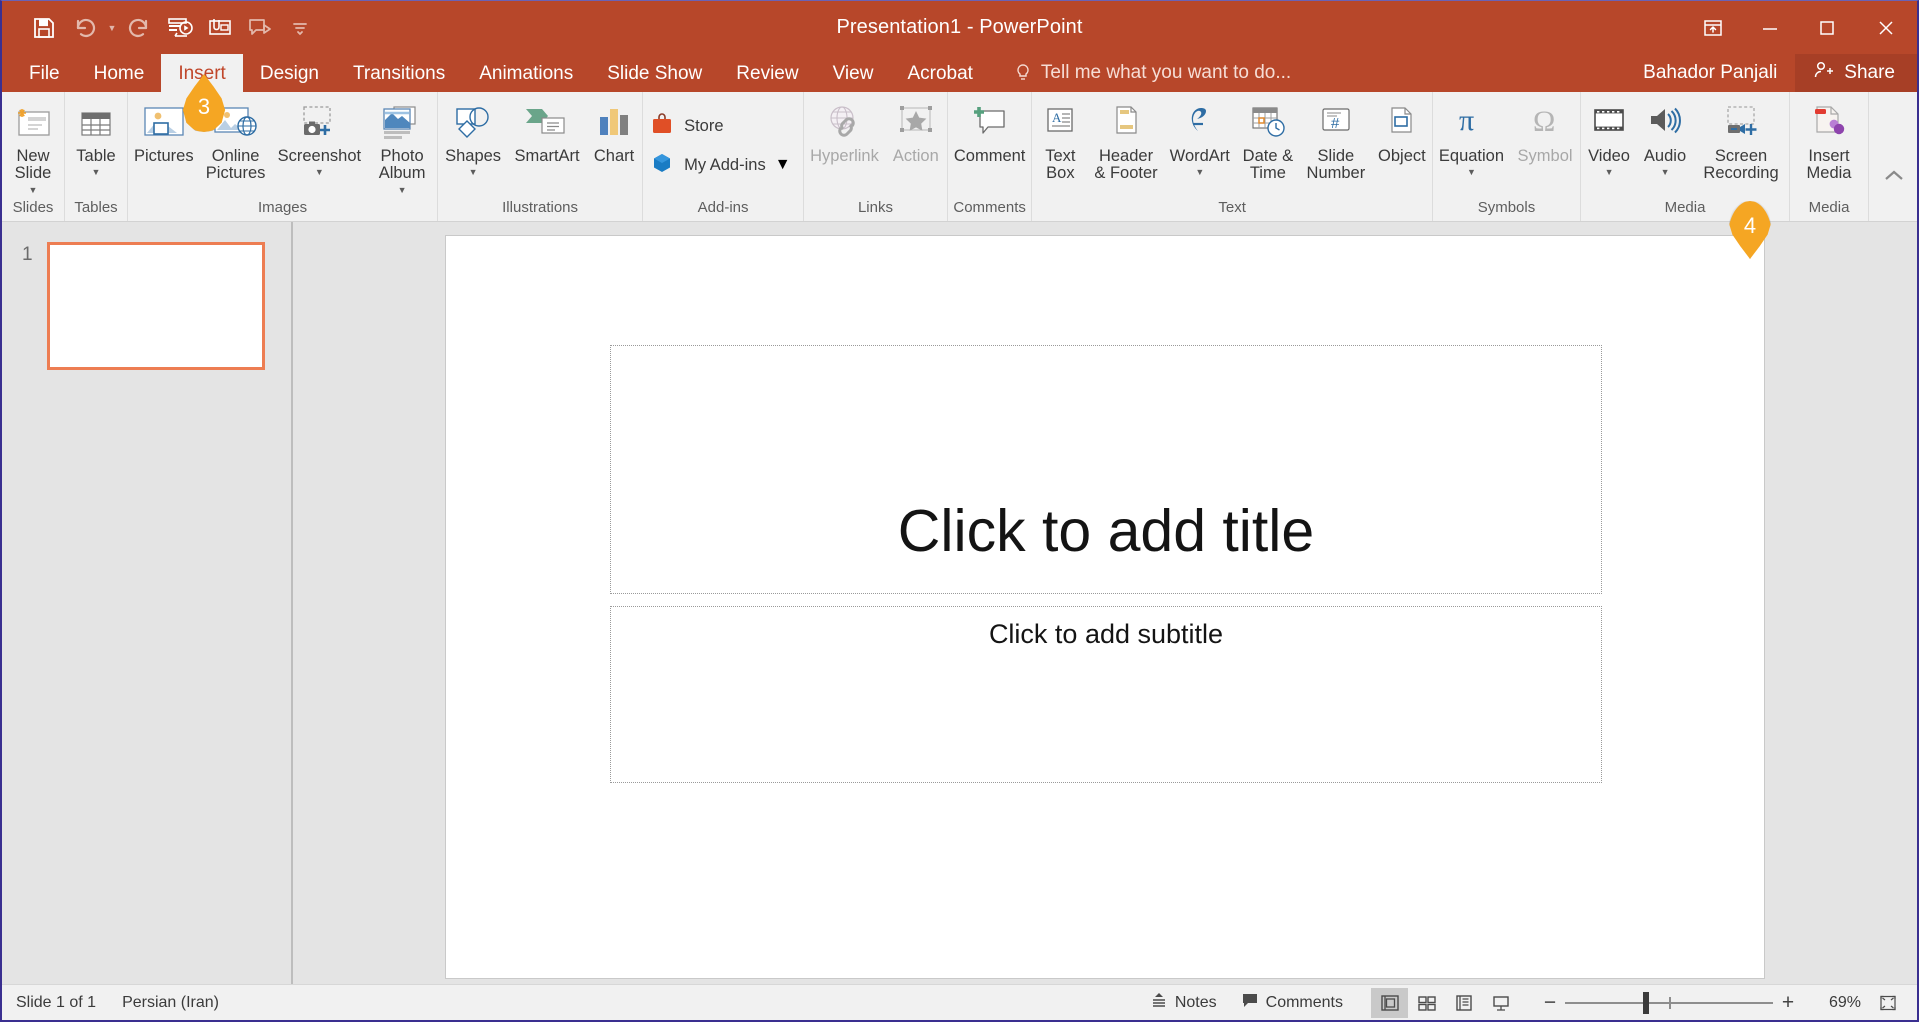 The height and width of the screenshot is (1022, 1919). I want to click on title-placeholder: Click to add title, so click(1106, 469).